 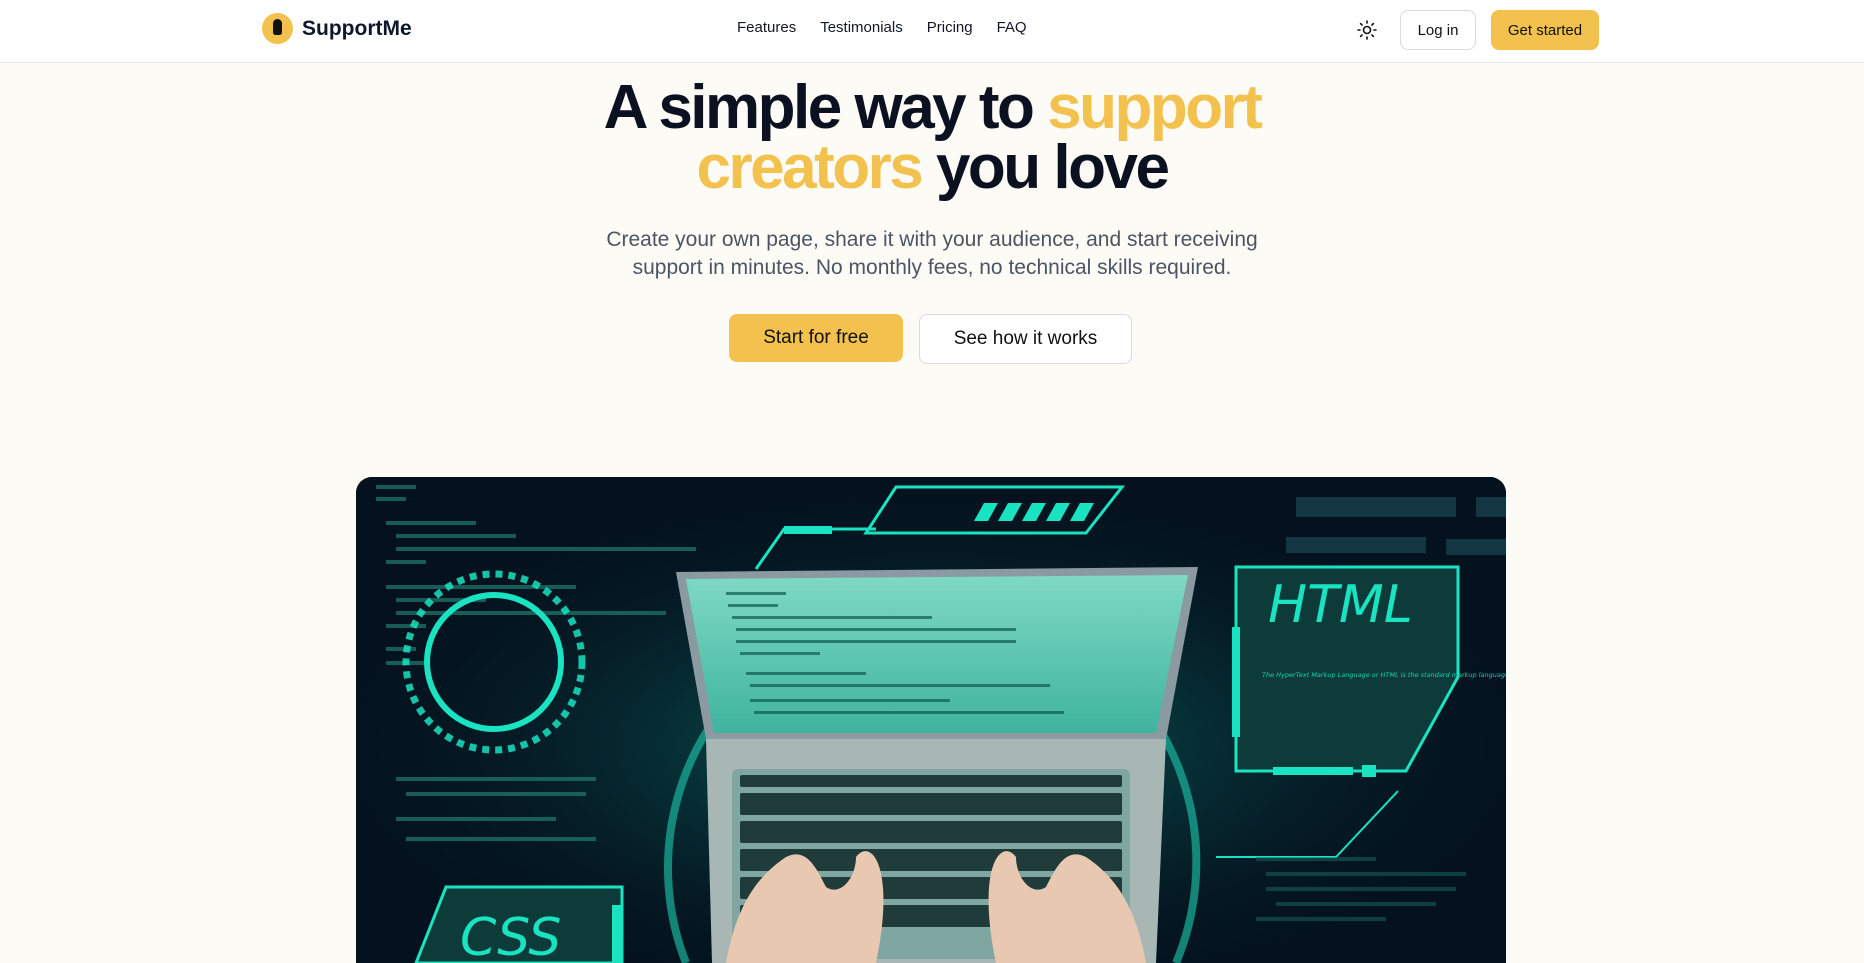 What do you see at coordinates (1025, 339) in the screenshot?
I see `see-how-it-works-button: See how it works` at bounding box center [1025, 339].